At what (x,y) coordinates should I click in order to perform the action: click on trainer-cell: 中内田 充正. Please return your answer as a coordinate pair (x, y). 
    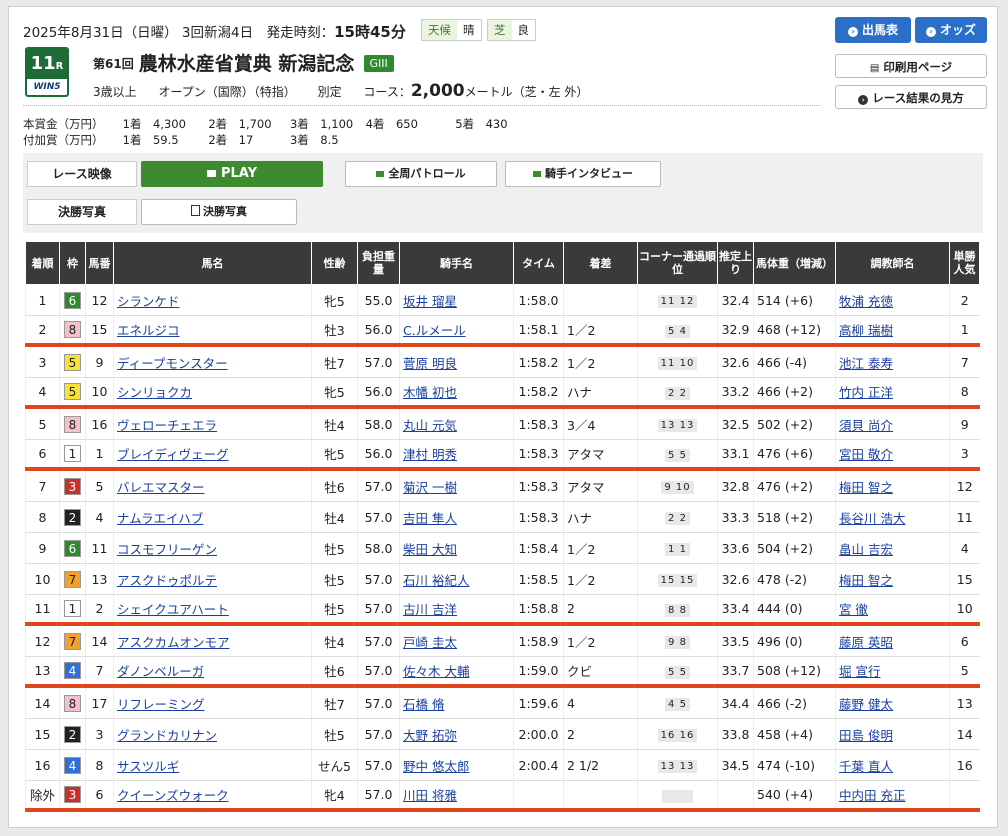
    Looking at the image, I should click on (892, 796).